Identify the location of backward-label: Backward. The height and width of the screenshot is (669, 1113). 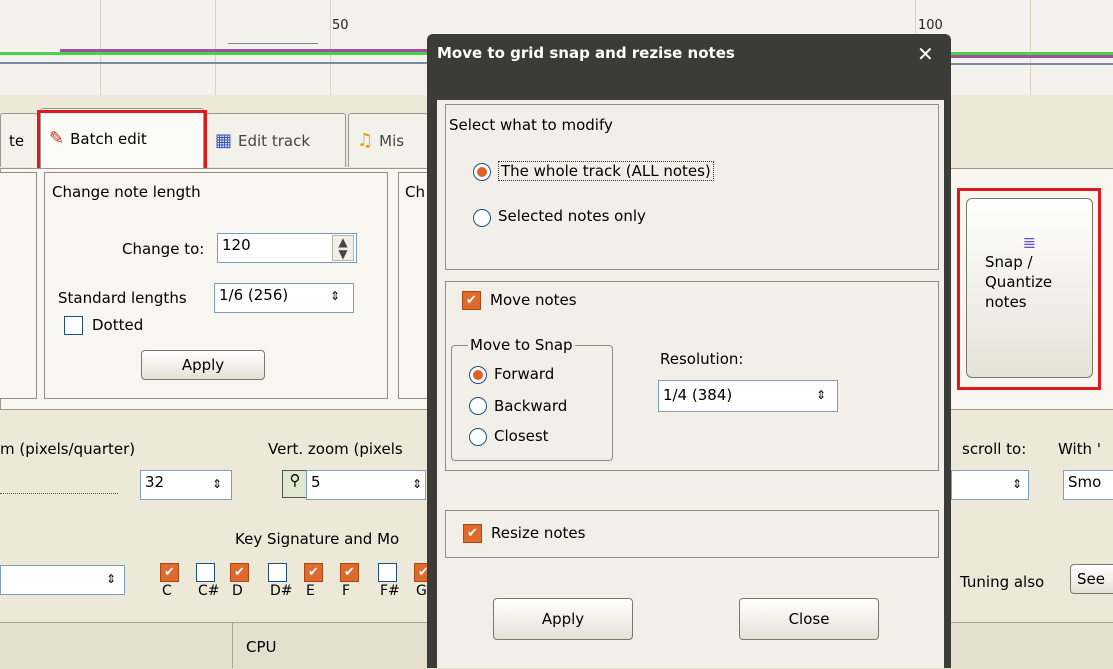
(530, 406).